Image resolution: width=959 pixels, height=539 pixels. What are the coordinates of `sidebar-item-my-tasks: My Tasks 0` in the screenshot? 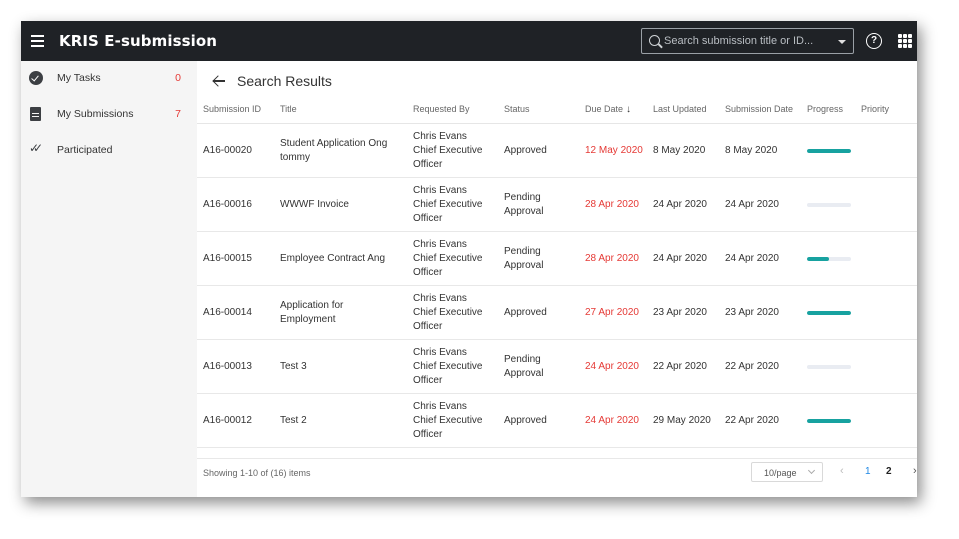 It's located at (109, 79).